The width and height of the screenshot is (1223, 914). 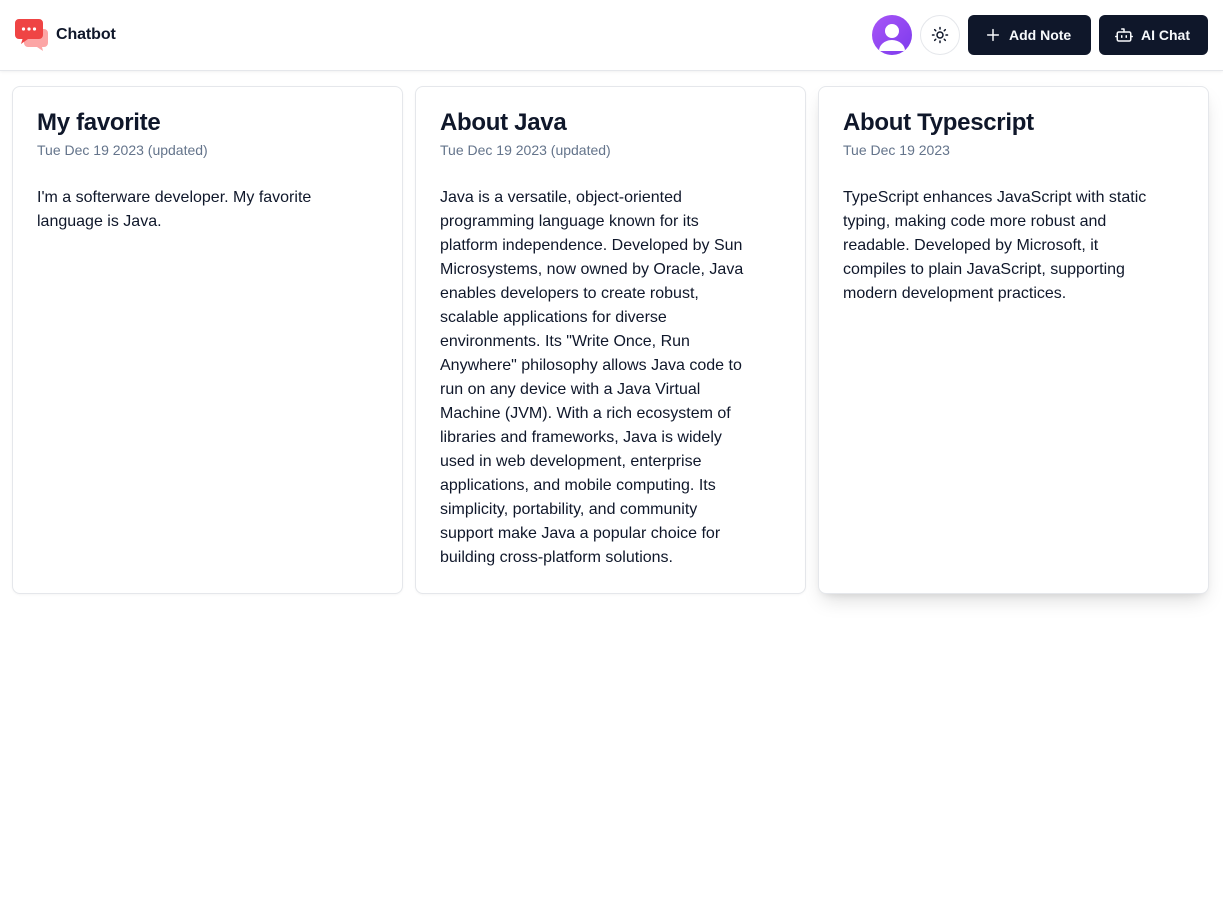 I want to click on note-title: My favorite, so click(x=99, y=122).